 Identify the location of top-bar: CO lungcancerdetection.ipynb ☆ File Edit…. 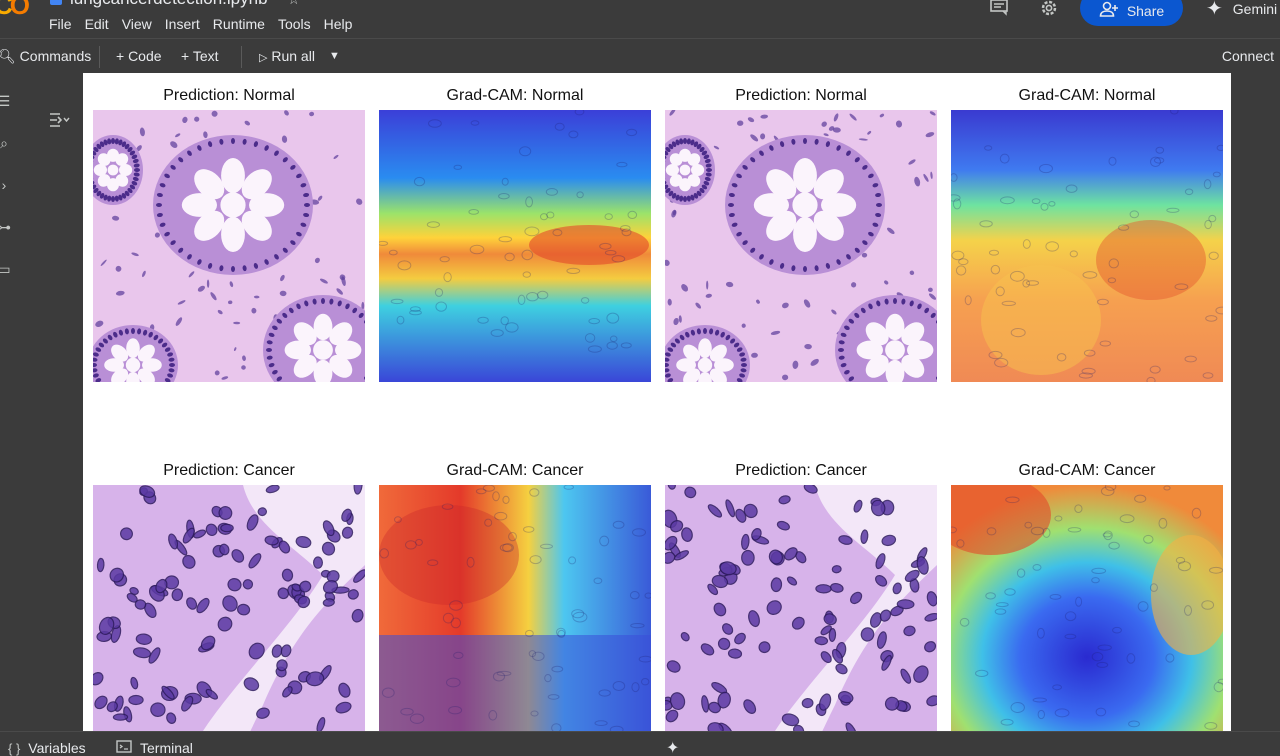
(640, 19).